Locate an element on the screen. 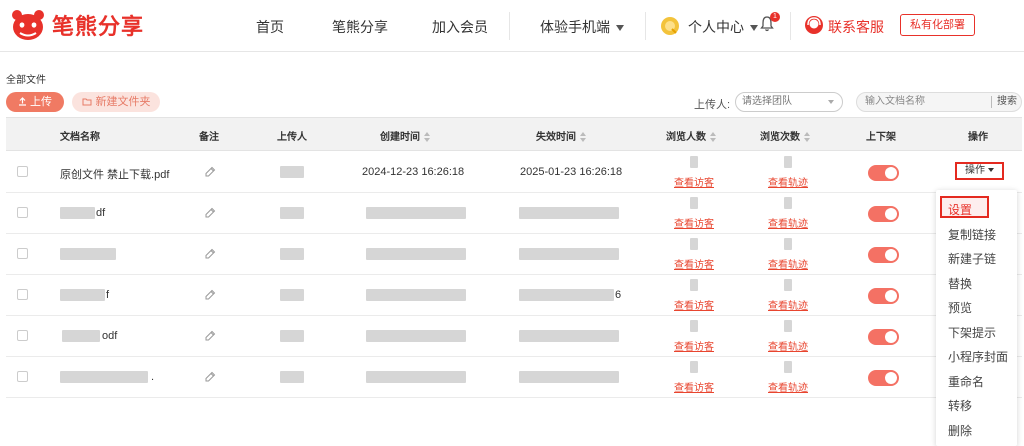  nav-home: 首页 is located at coordinates (270, 27).